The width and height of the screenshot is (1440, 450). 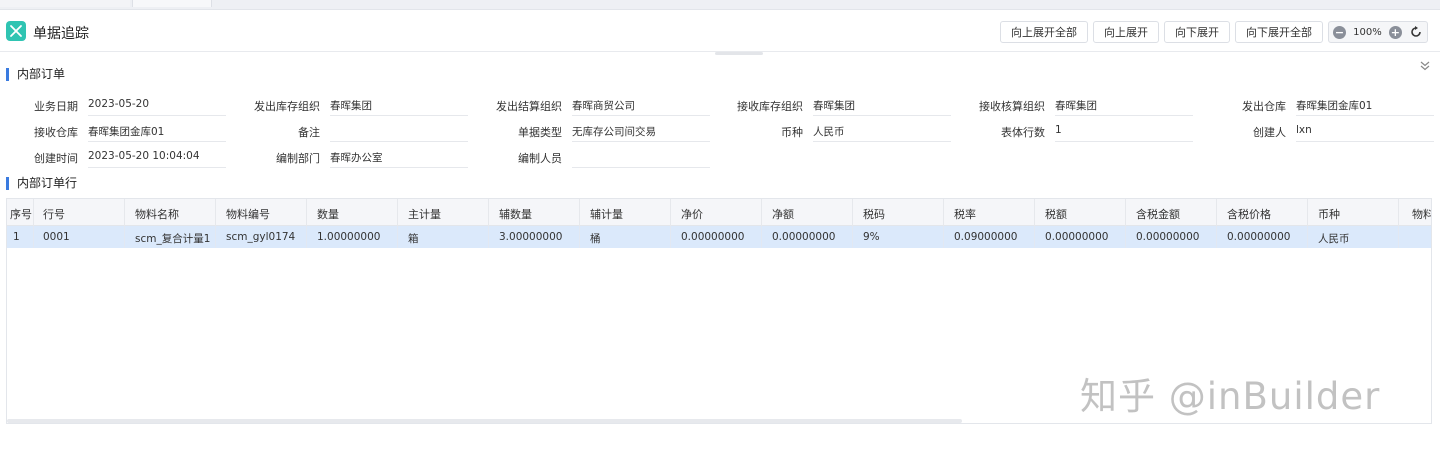 I want to click on field-label: 创建人, so click(x=1269, y=132).